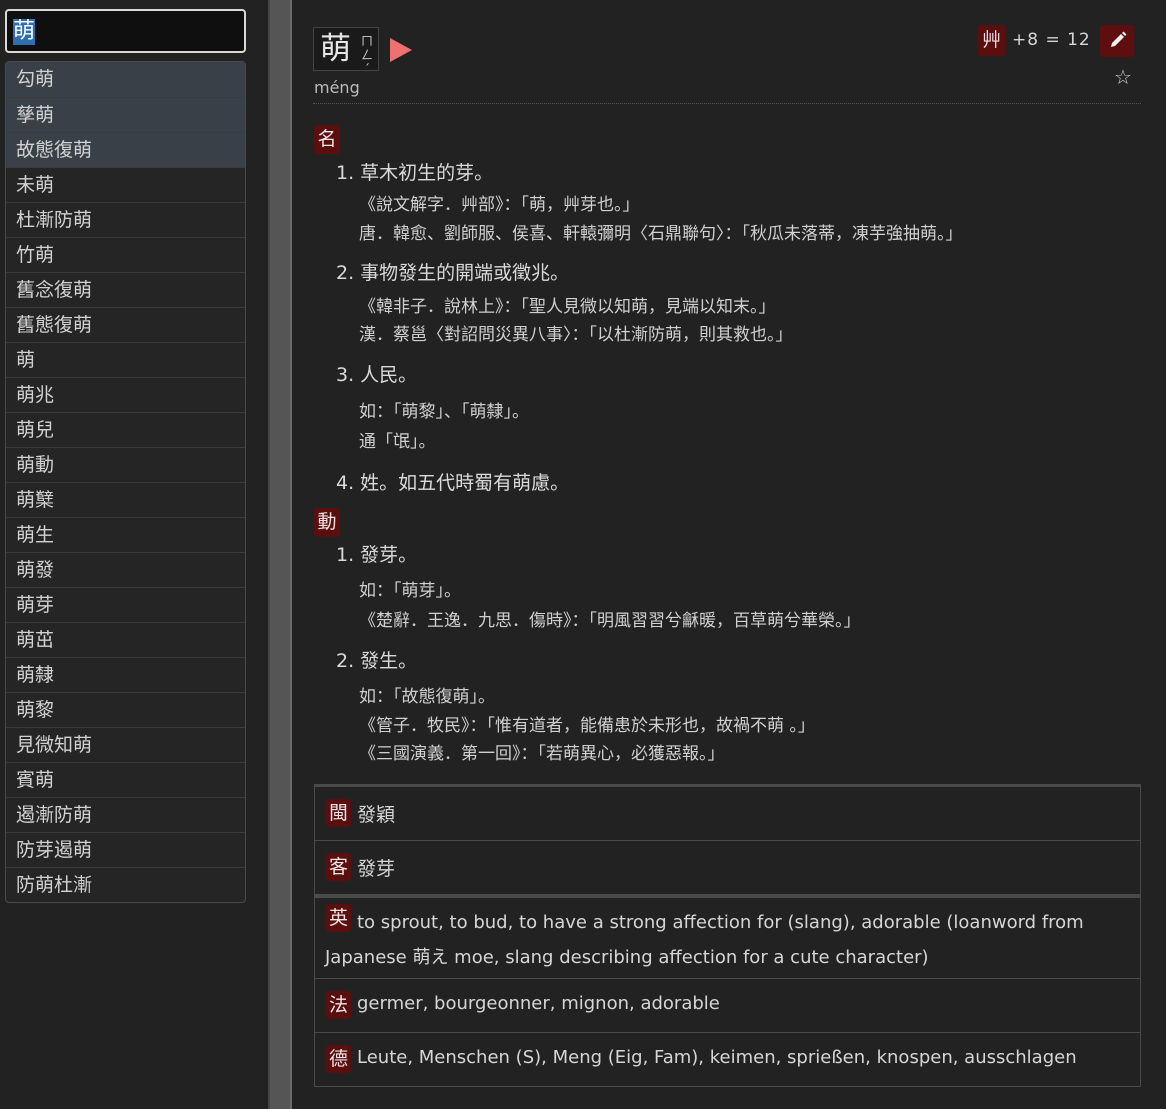  Describe the element at coordinates (376, 869) in the screenshot. I see `dialect-word: 發芽` at that location.